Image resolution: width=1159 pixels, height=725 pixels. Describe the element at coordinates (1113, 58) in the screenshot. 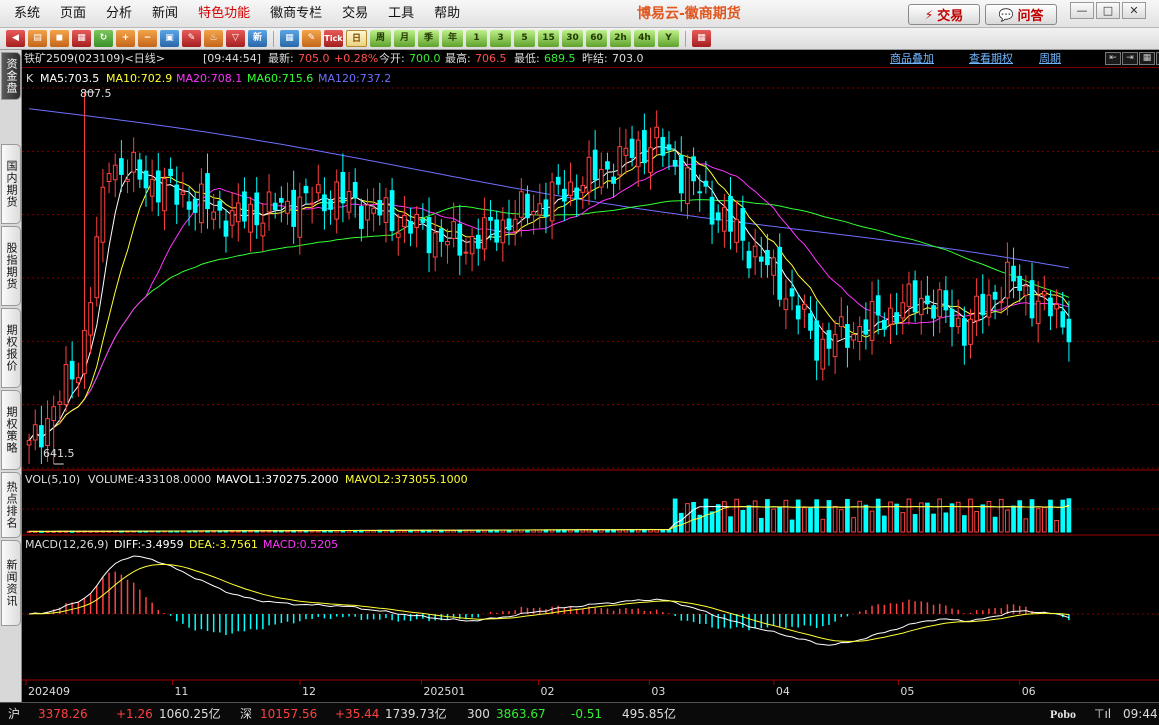

I see `scroll-left-icon: ⇤` at that location.